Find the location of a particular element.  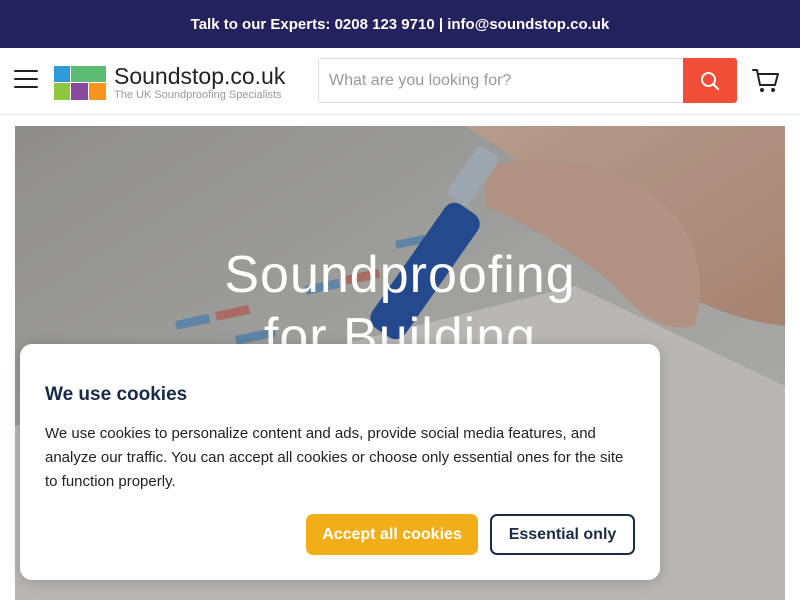

hamburger-menu-icon is located at coordinates (26, 80).